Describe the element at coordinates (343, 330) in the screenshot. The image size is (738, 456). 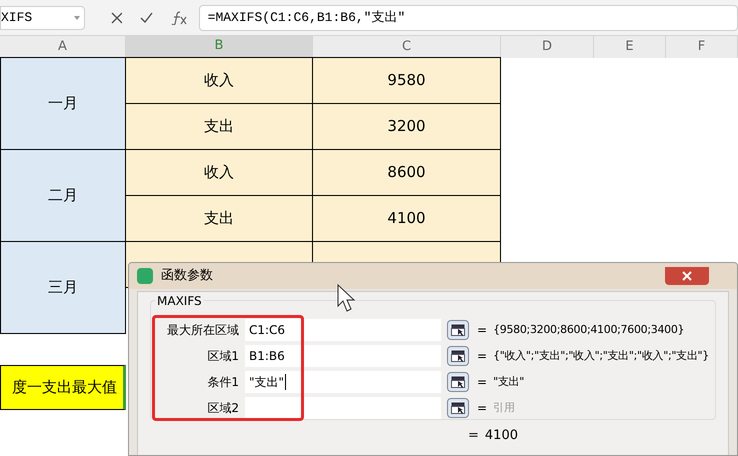
I see `argument-field: C1:C6` at that location.